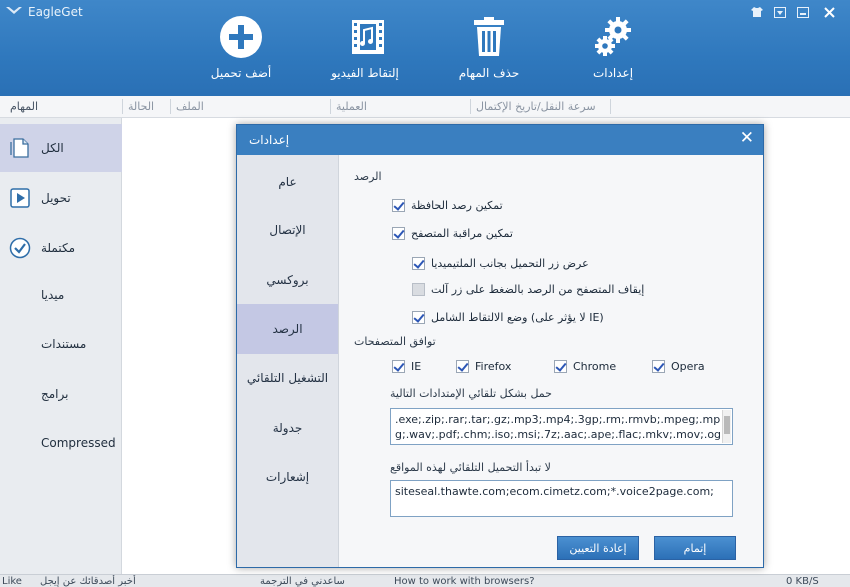 The height and width of the screenshot is (587, 850). What do you see at coordinates (141, 106) in the screenshot?
I see `column-status: الحالة` at bounding box center [141, 106].